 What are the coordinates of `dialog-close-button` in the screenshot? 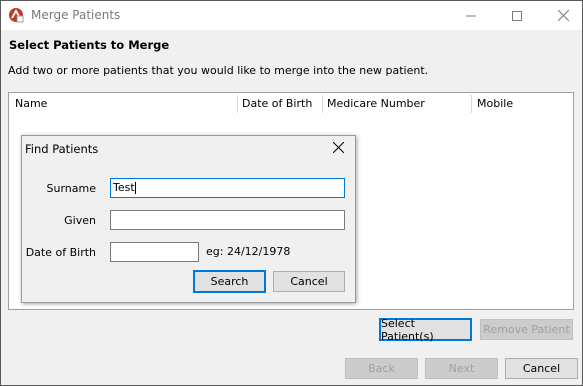 It's located at (338, 149).